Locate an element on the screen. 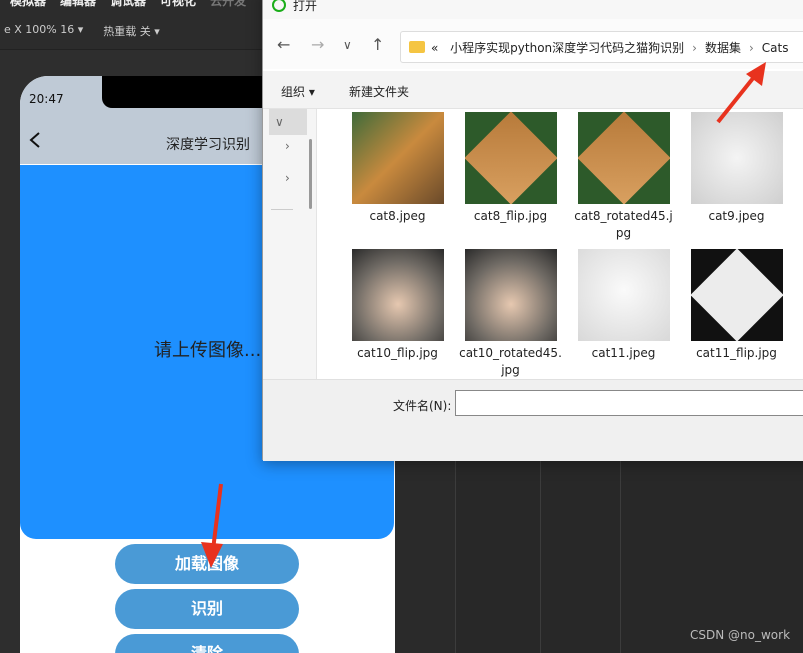  cat-orange-thumbnail is located at coordinates (397, 158).